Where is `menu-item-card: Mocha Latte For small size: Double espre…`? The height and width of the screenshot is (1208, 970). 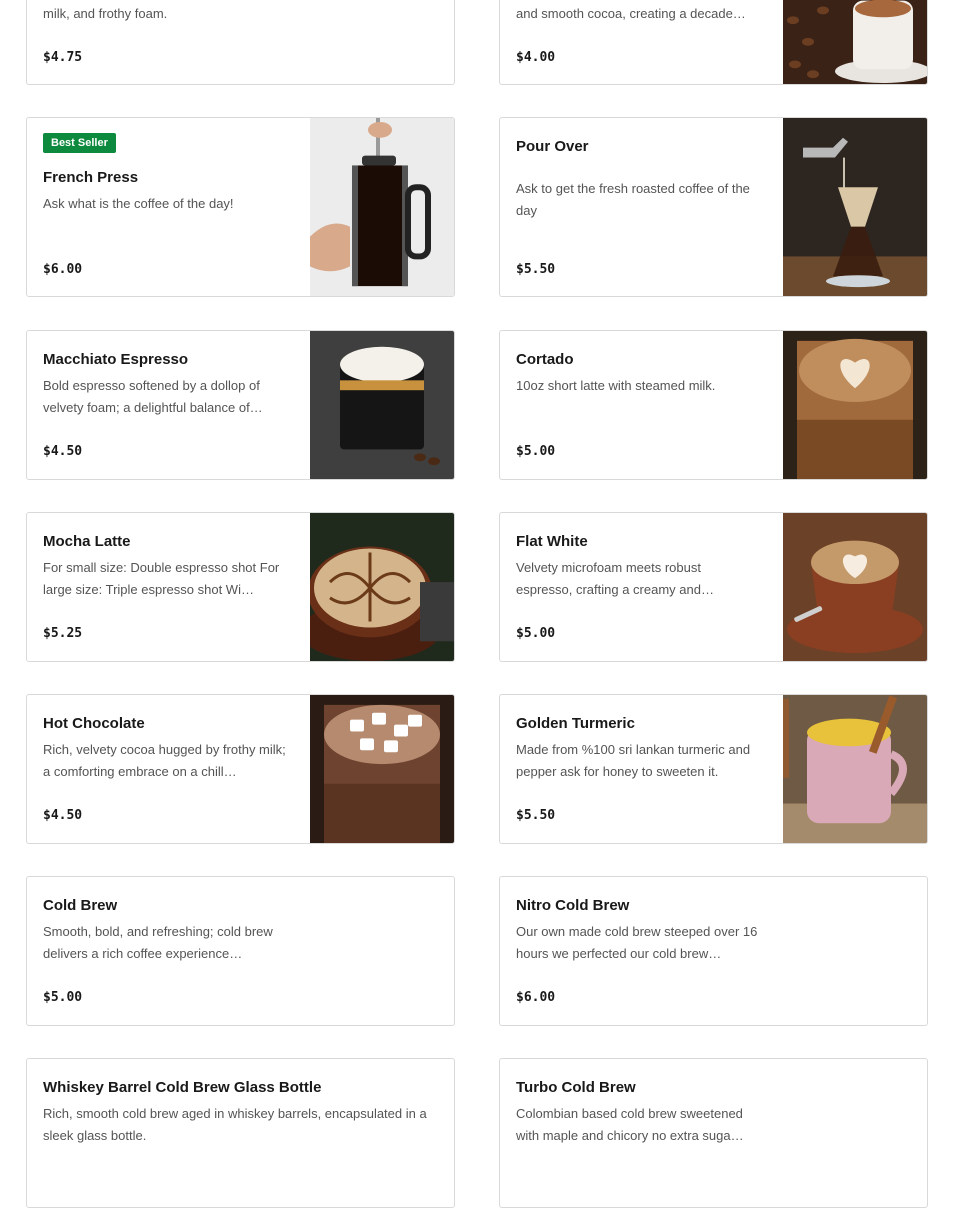 menu-item-card: Mocha Latte For small size: Double espre… is located at coordinates (240, 587).